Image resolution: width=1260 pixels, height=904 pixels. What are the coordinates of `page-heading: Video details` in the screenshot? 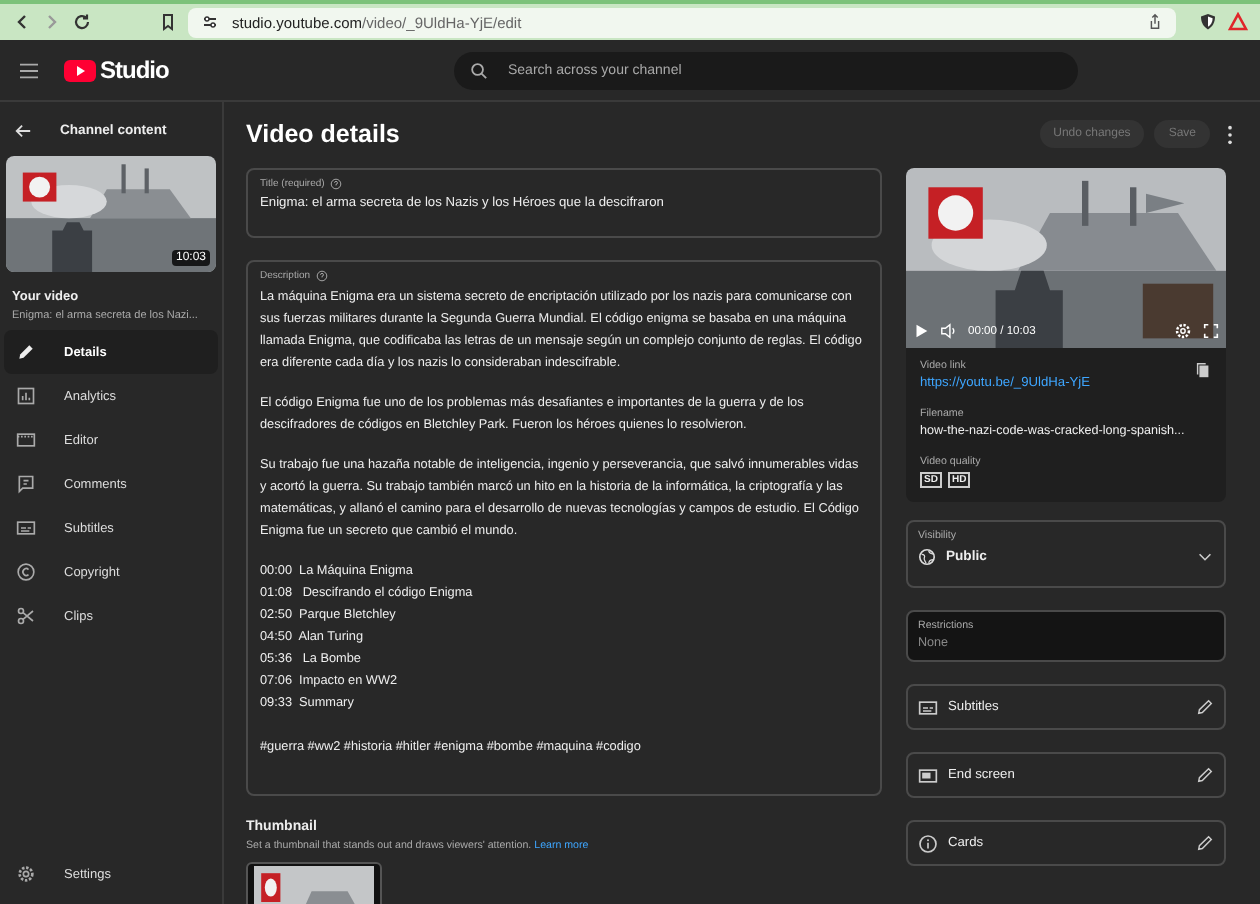 It's located at (323, 134).